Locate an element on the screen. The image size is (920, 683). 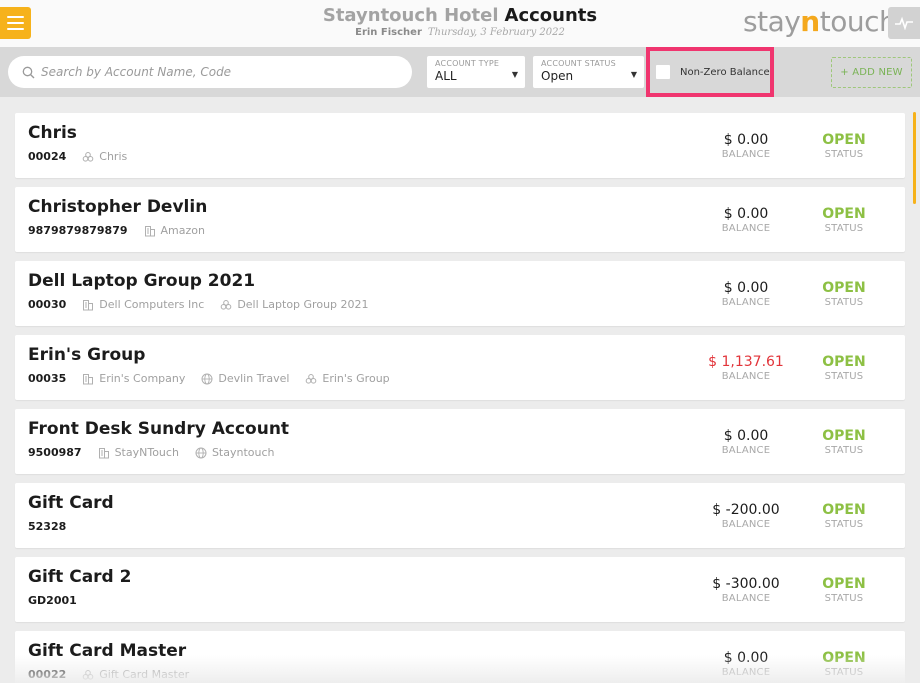
search-icon is located at coordinates (28, 72).